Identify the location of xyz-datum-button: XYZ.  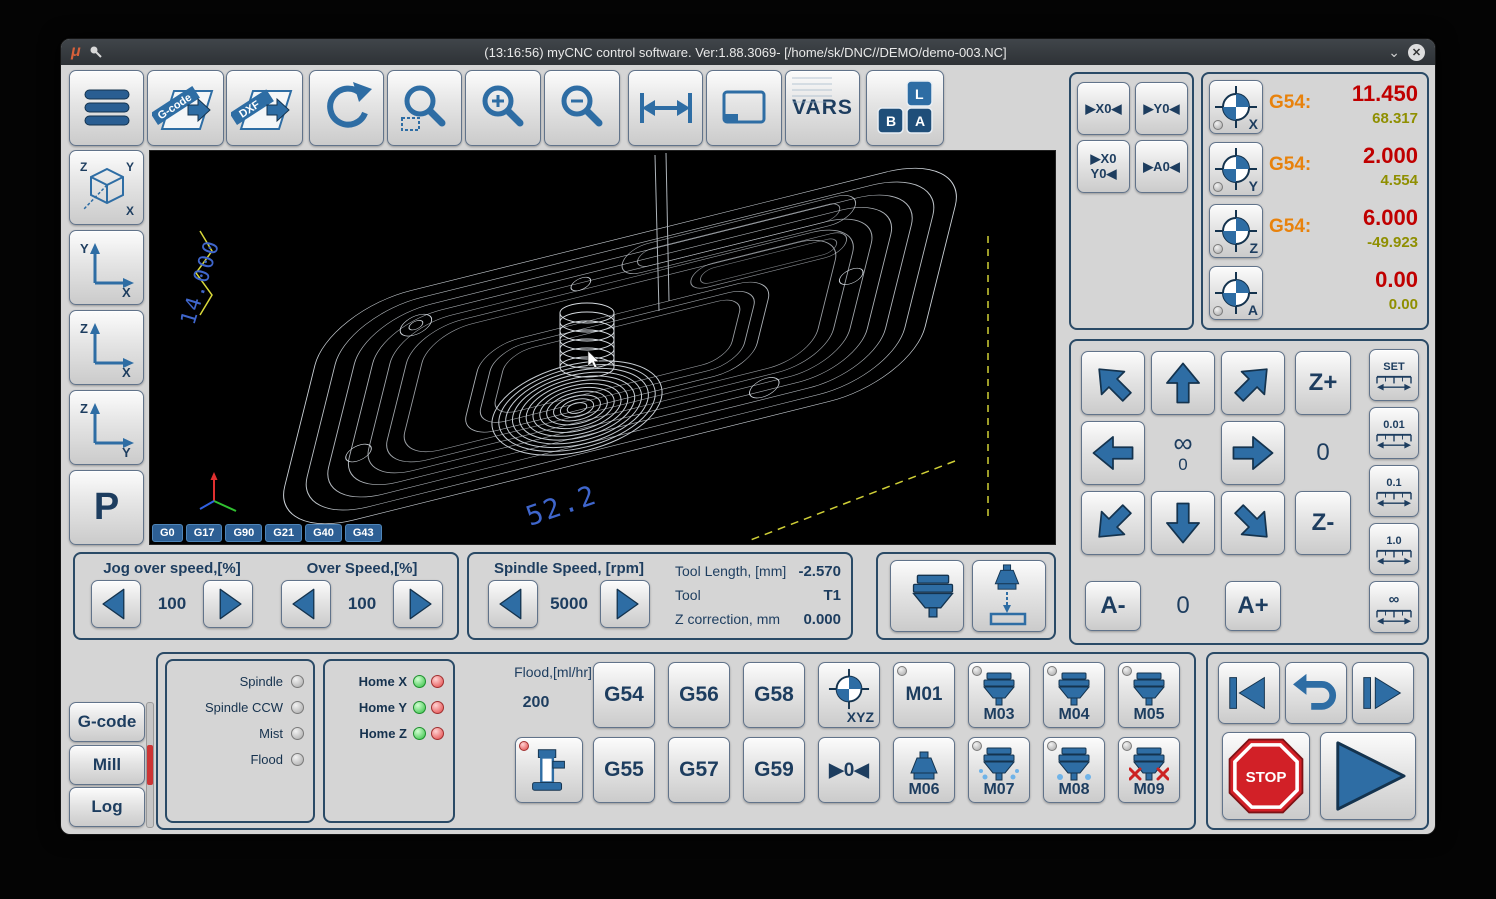
(849, 695).